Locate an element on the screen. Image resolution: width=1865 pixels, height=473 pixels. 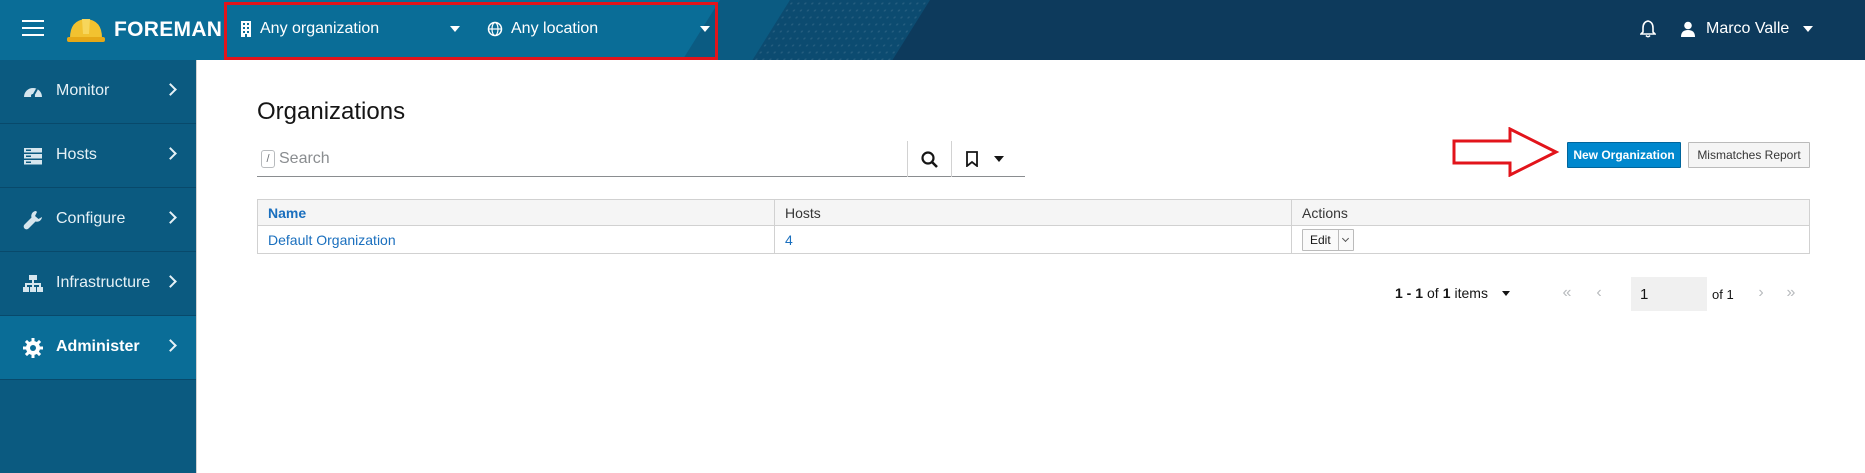
bookmark-dropdown-button is located at coordinates (988, 159).